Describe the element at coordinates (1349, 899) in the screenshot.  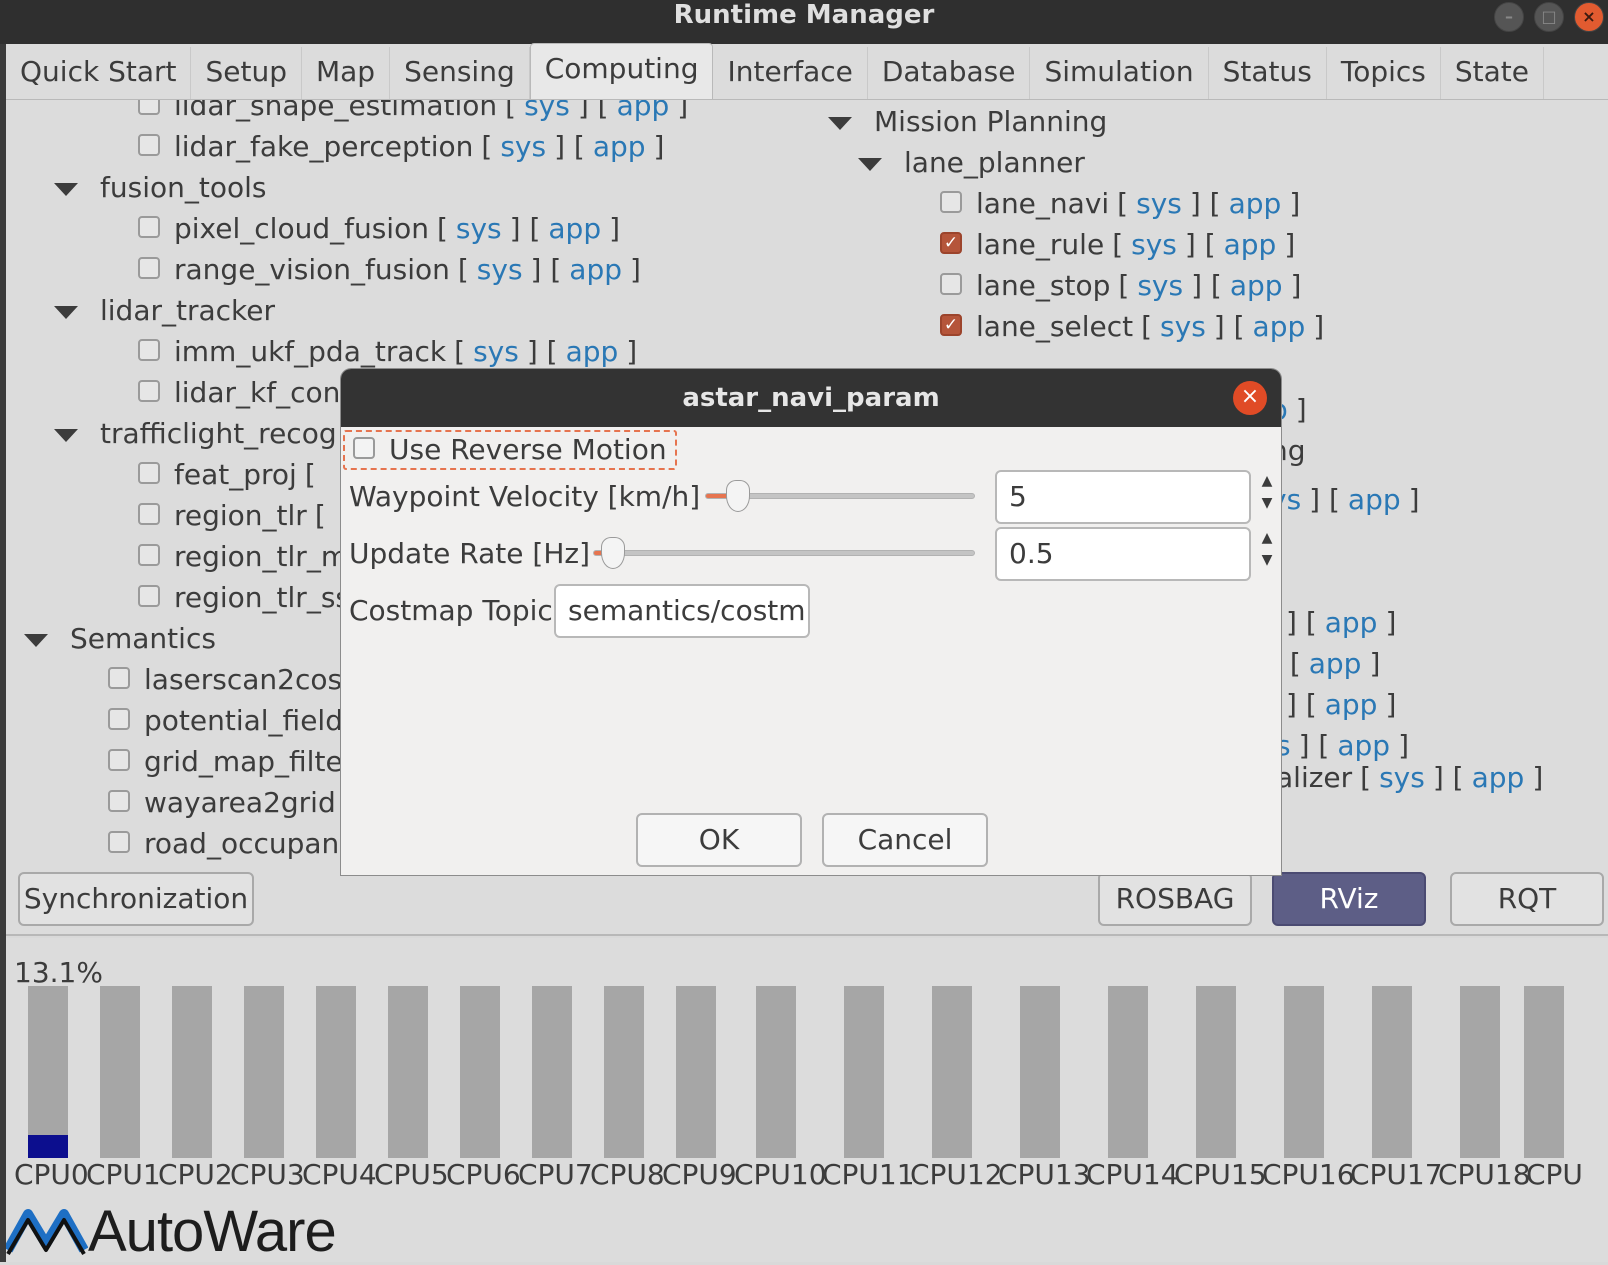
I see `rviz-button: RViz` at that location.